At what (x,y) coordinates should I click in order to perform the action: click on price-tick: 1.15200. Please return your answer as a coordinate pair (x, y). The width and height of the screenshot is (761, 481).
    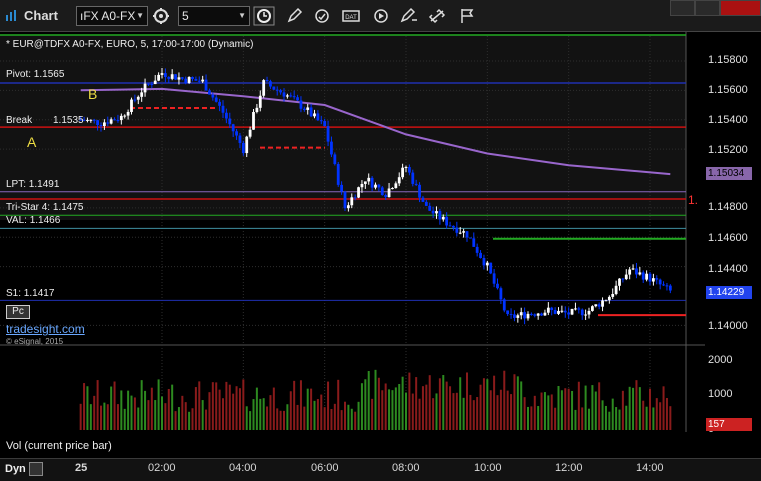
    Looking at the image, I should click on (728, 150).